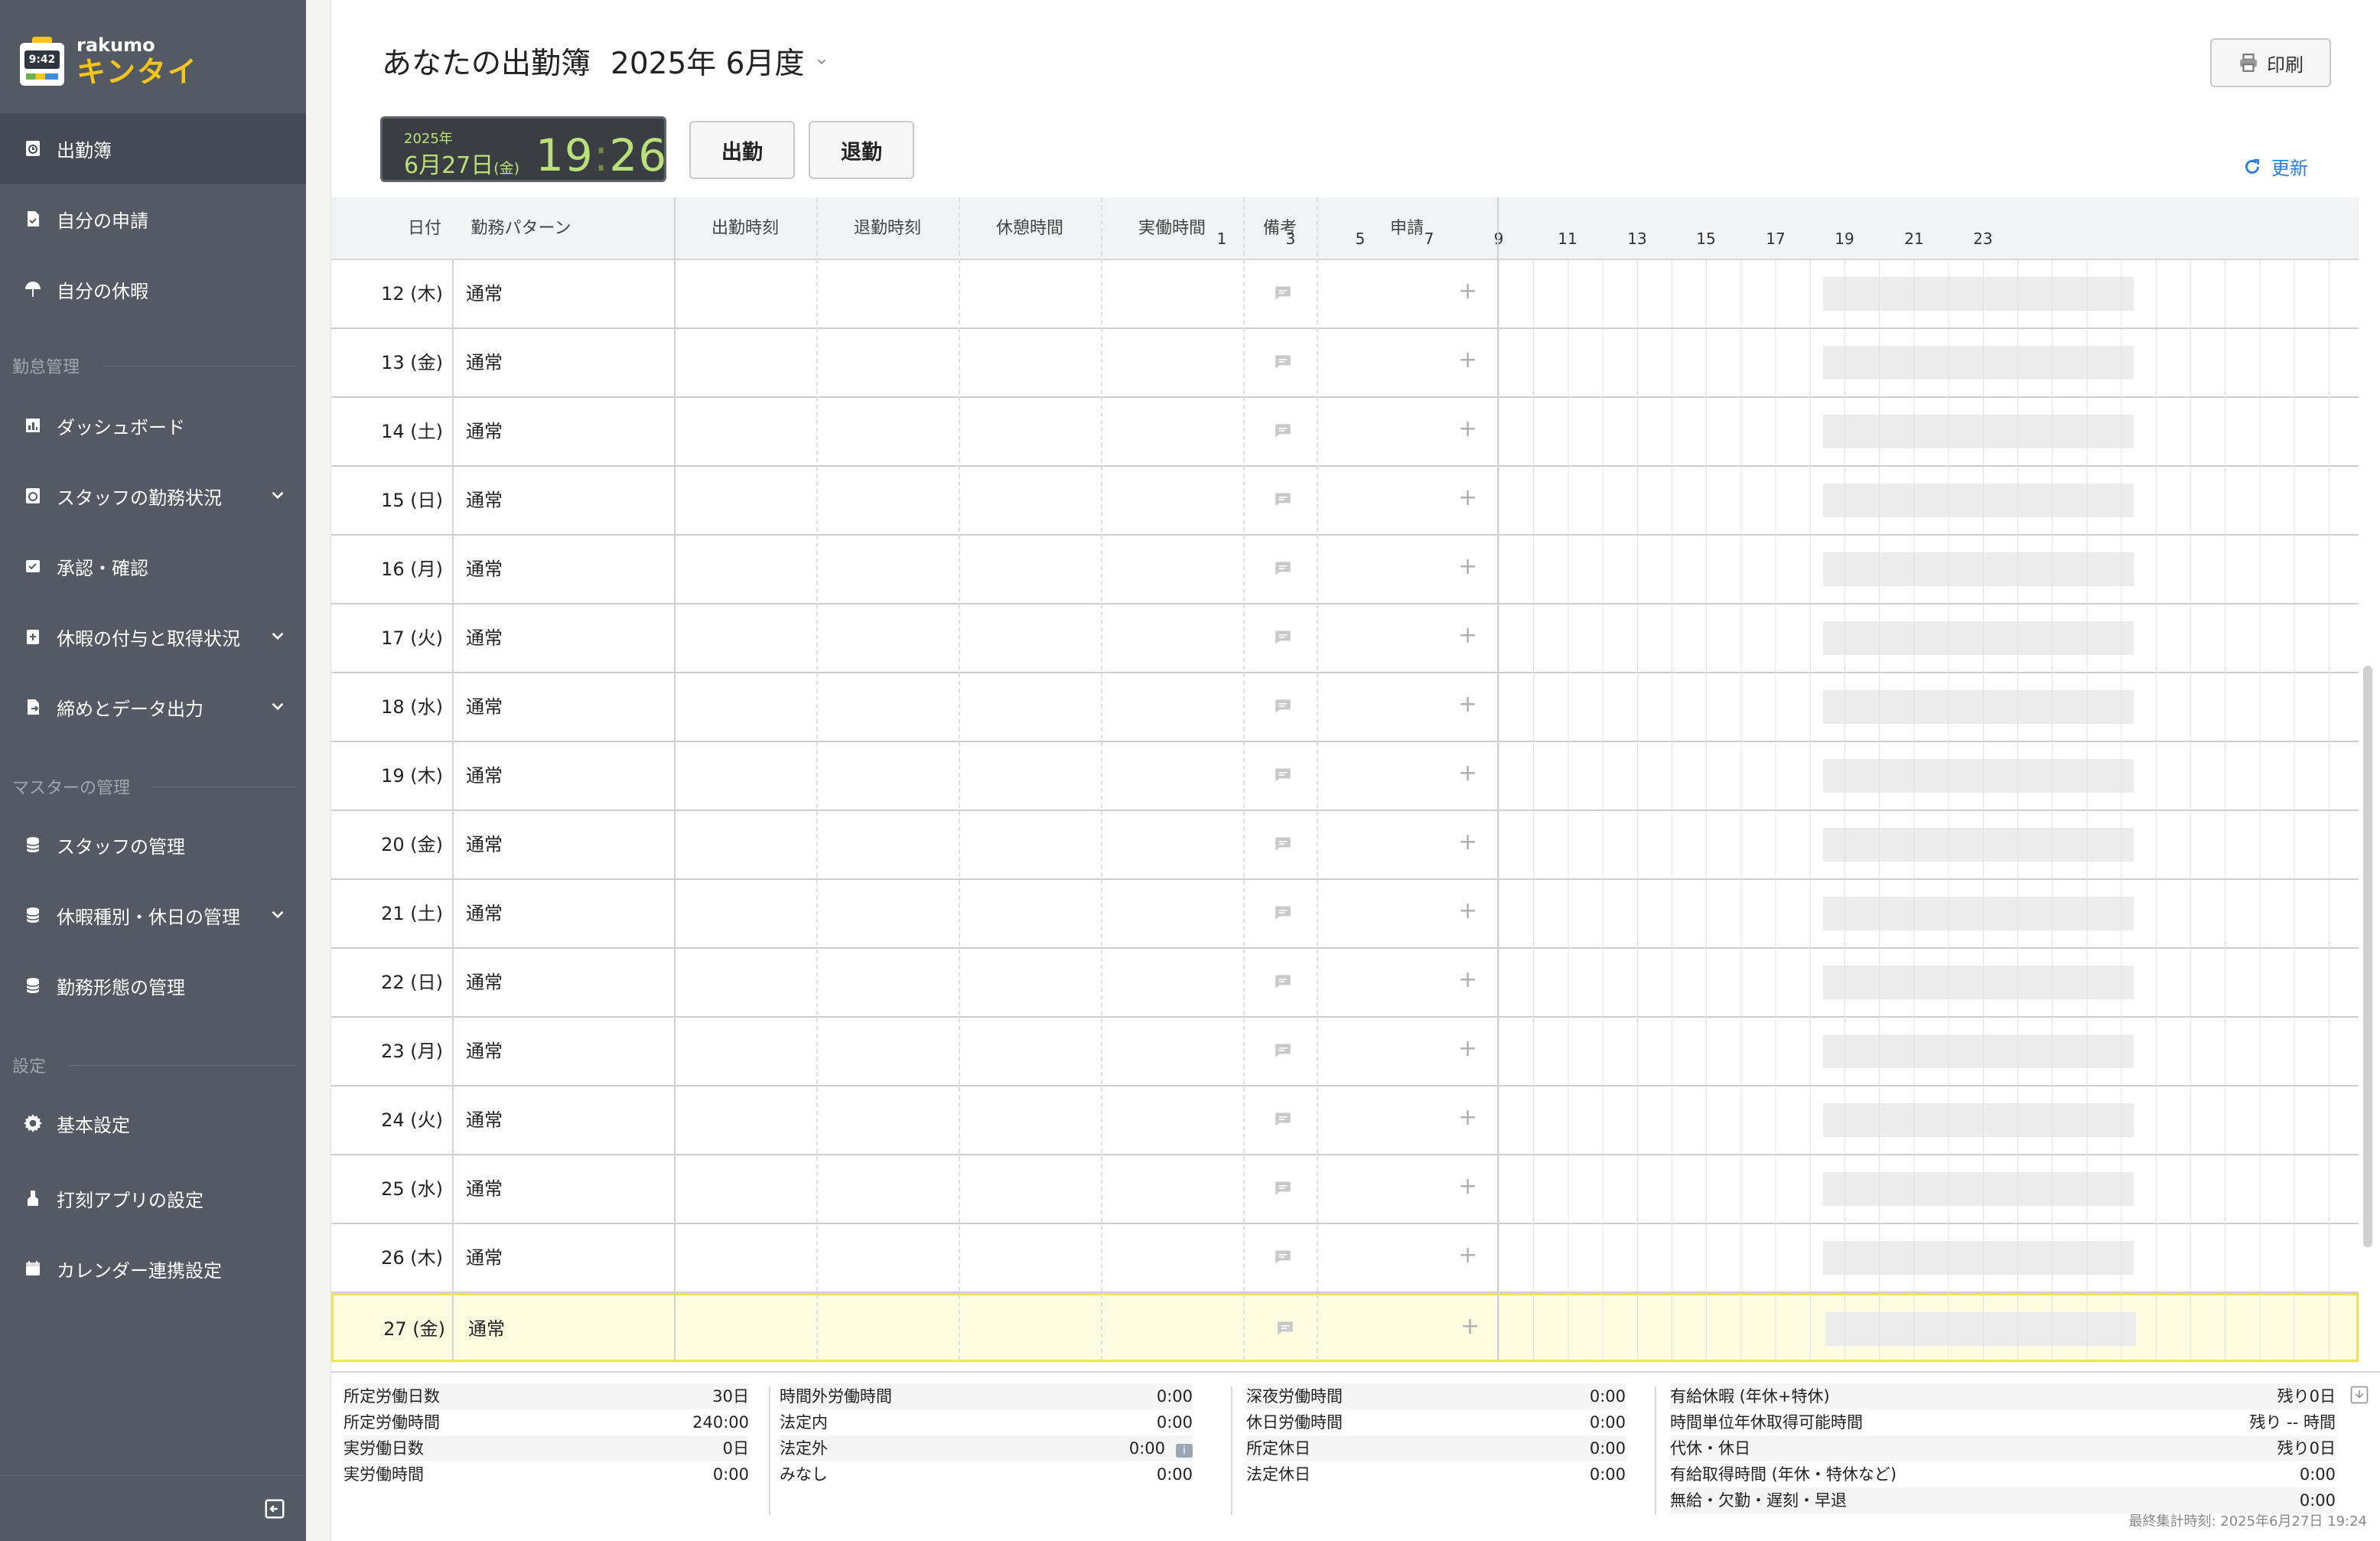 The height and width of the screenshot is (1541, 2380). I want to click on scrollbar, so click(2367, 956).